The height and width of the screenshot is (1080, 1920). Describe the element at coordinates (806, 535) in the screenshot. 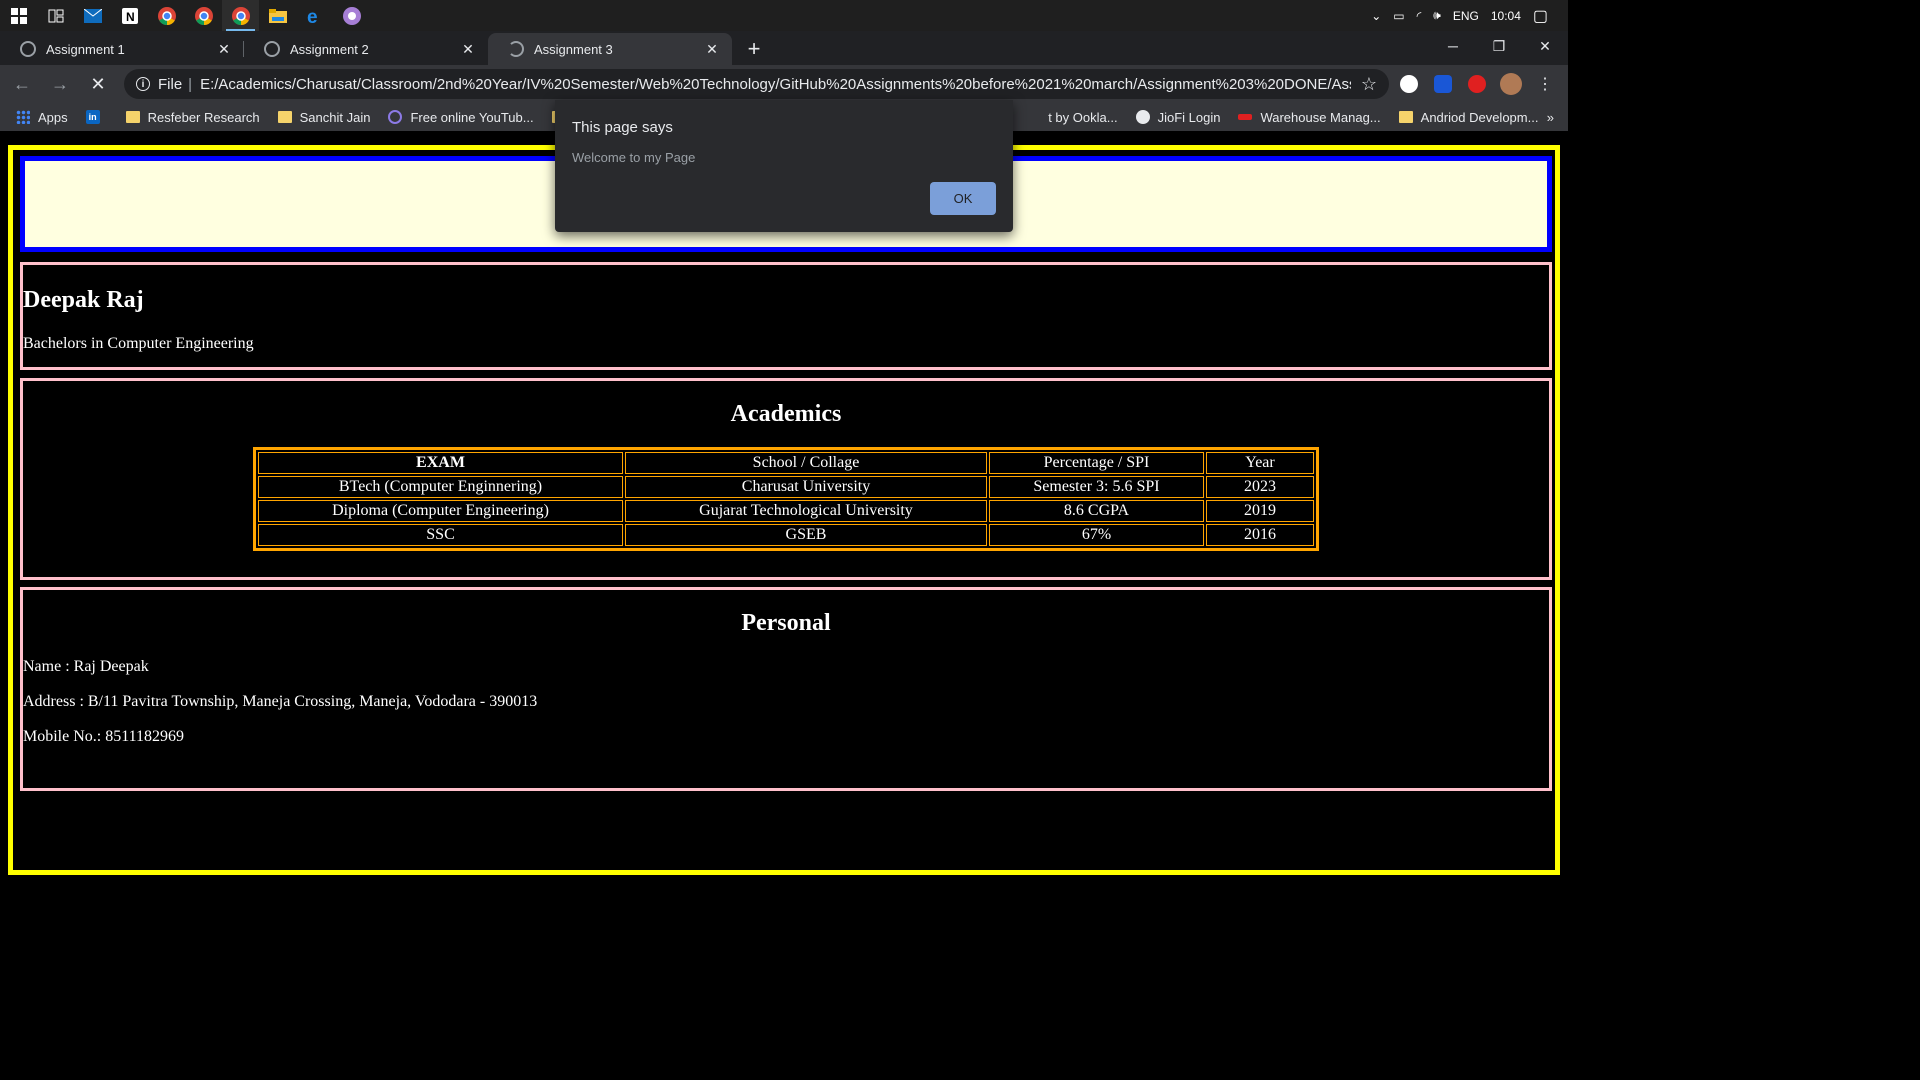

I see `table-cell: GSEB` at that location.